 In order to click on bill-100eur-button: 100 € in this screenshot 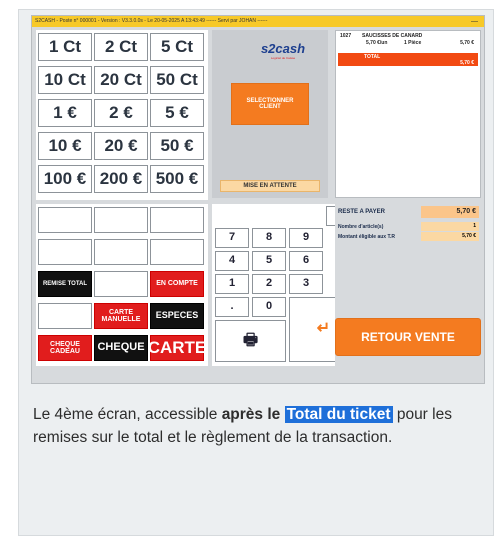, I will do `click(65, 179)`.